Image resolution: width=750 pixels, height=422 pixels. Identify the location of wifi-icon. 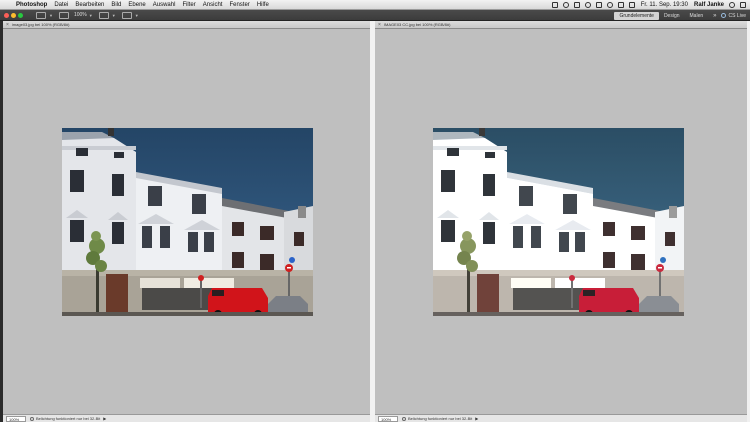
(609, 5).